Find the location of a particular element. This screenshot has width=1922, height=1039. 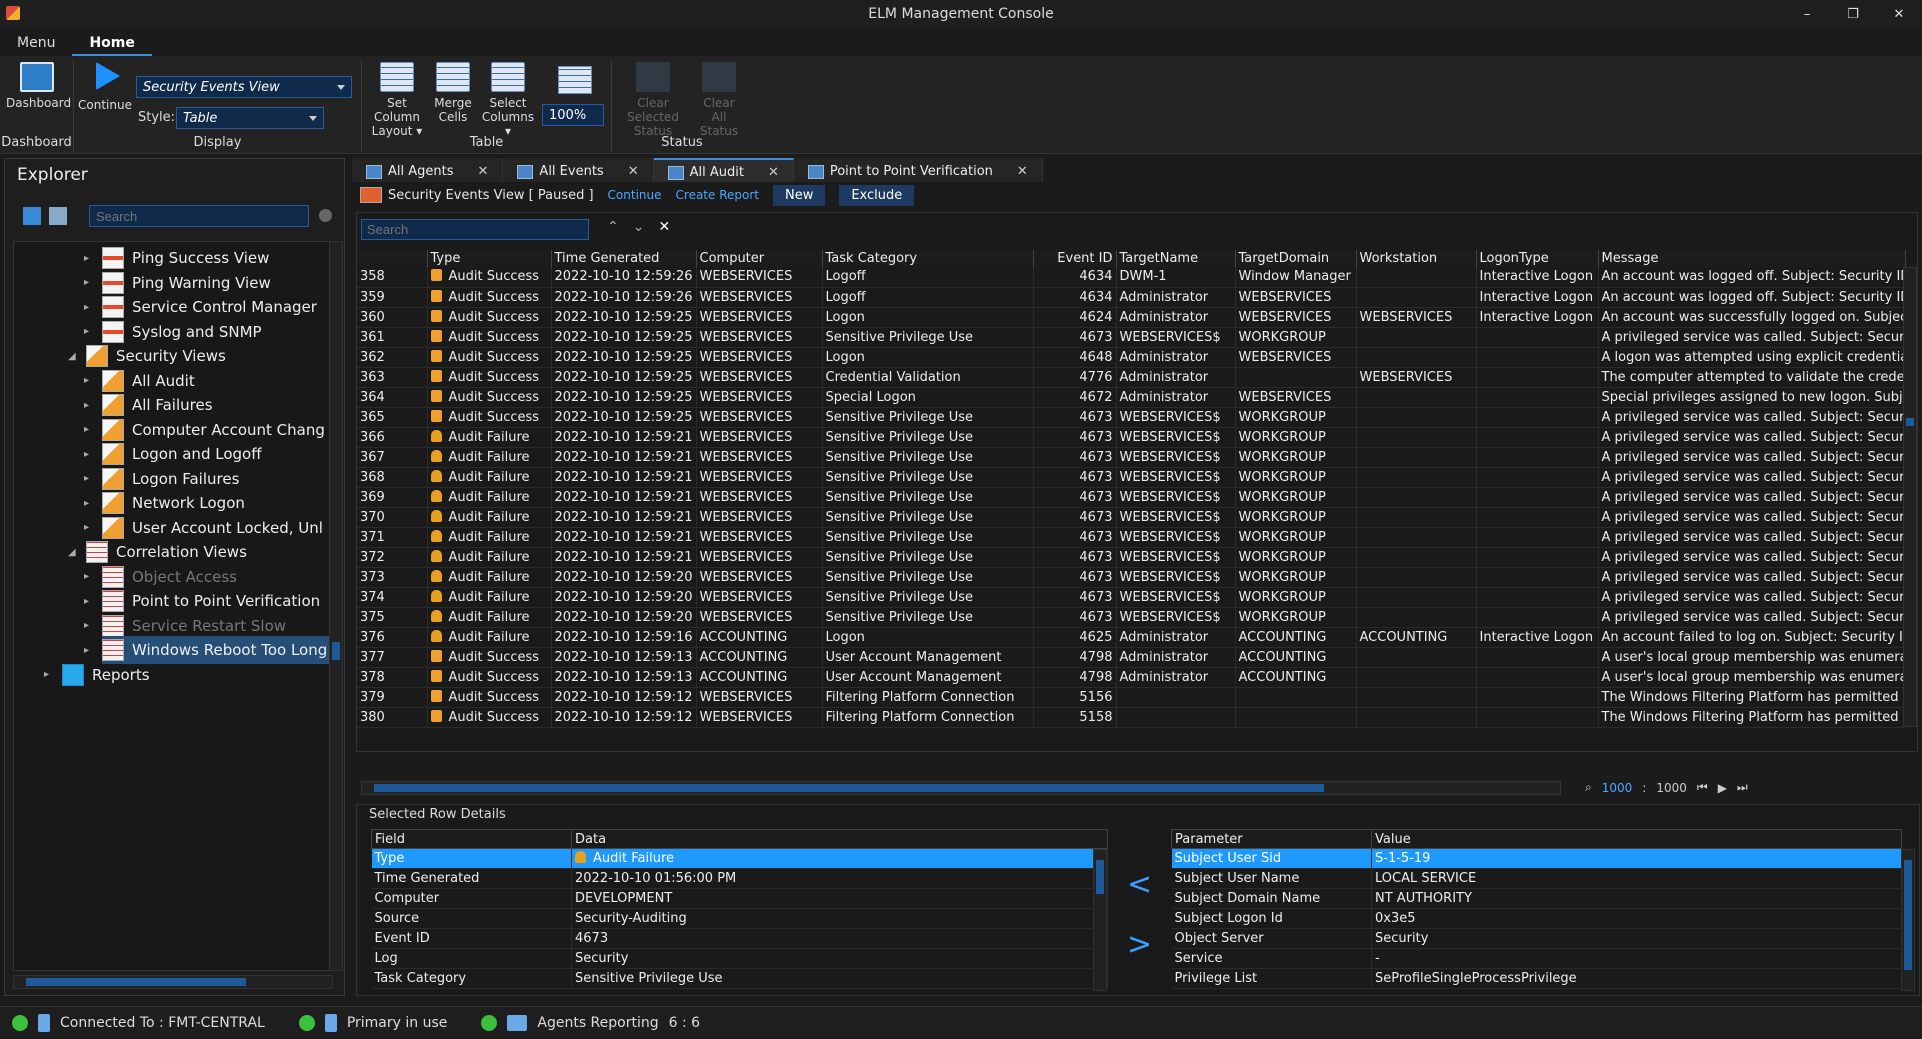

column-header: LogonType is located at coordinates (1537, 258).